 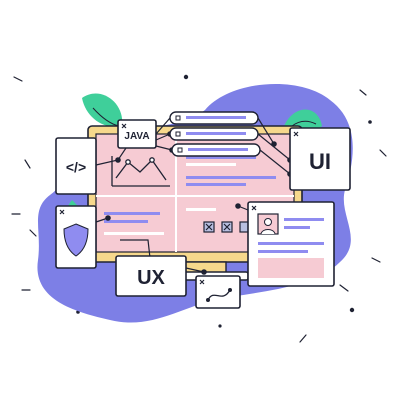 I want to click on shield-window, so click(x=76, y=237).